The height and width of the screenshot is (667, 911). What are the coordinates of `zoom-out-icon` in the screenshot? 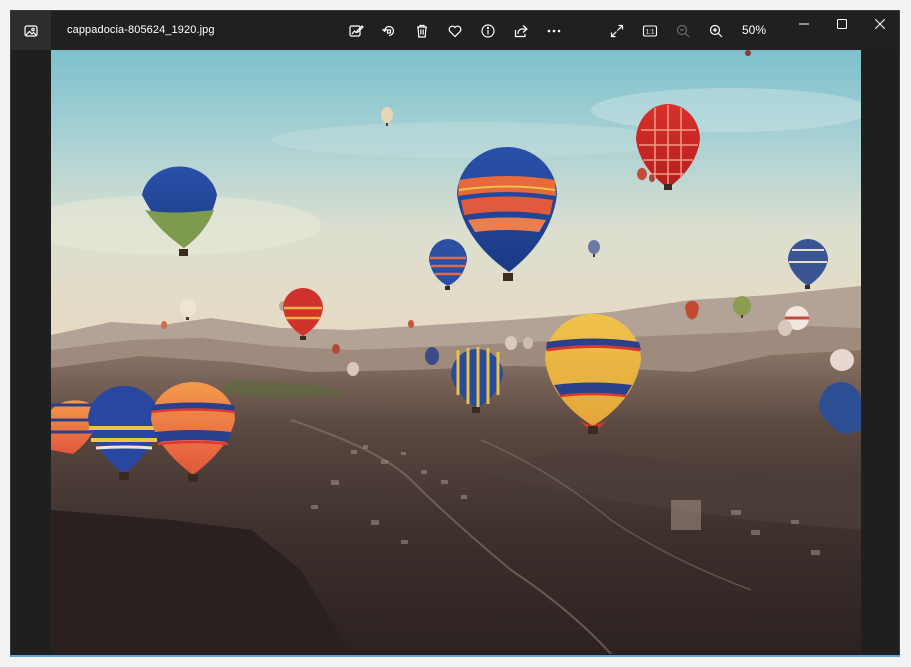 It's located at (683, 31).